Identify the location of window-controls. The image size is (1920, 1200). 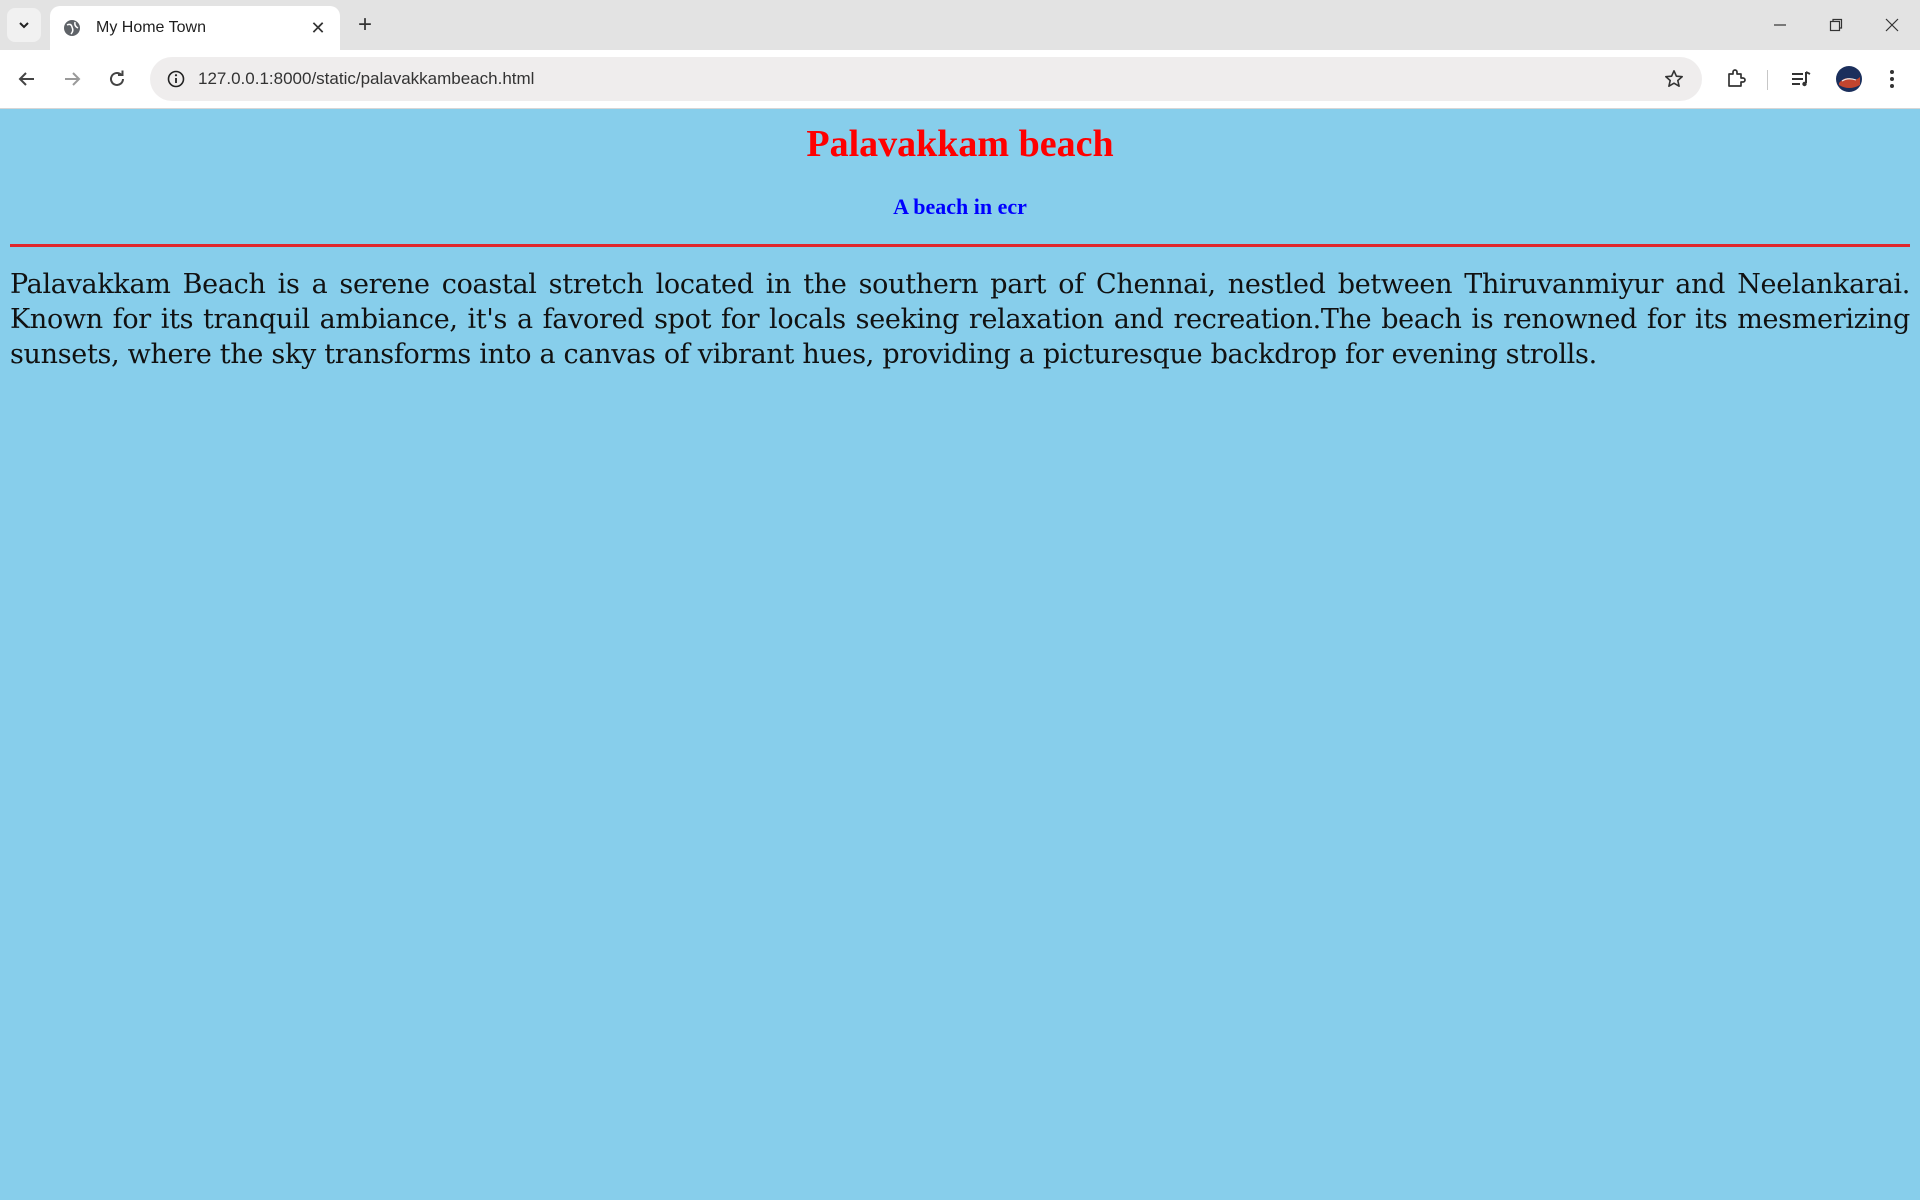
(1836, 25).